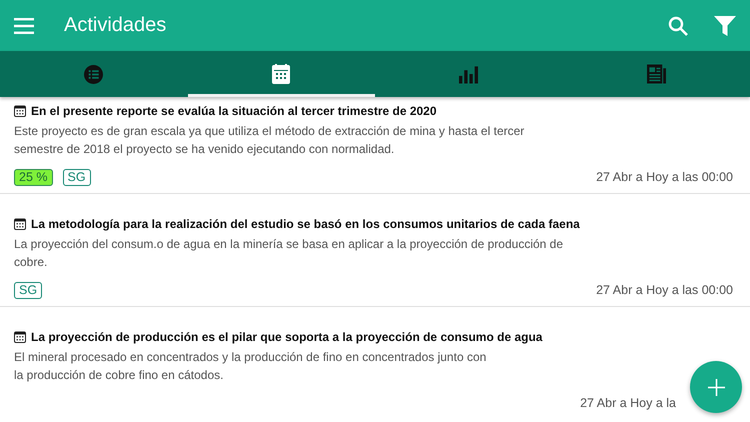 This screenshot has width=750, height=422. I want to click on activity-title: La proyección de producción es el pilar que soporta a la proyección de consumo de agua, so click(286, 337).